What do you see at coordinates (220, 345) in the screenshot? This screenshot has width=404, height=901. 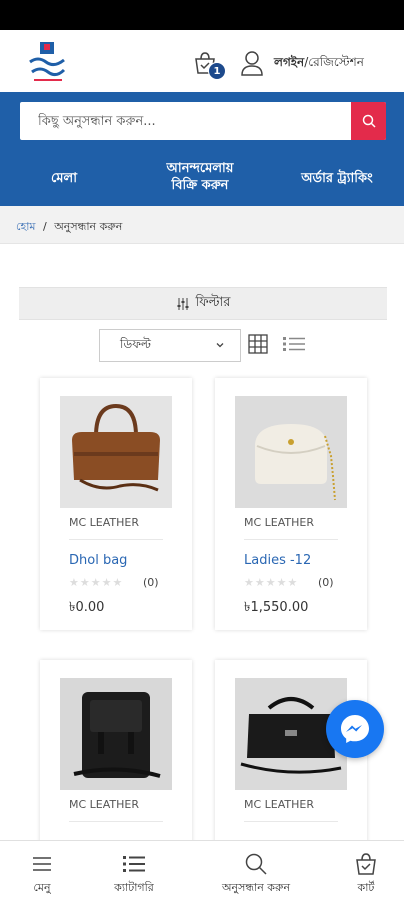 I see `chevron-down-icon` at bounding box center [220, 345].